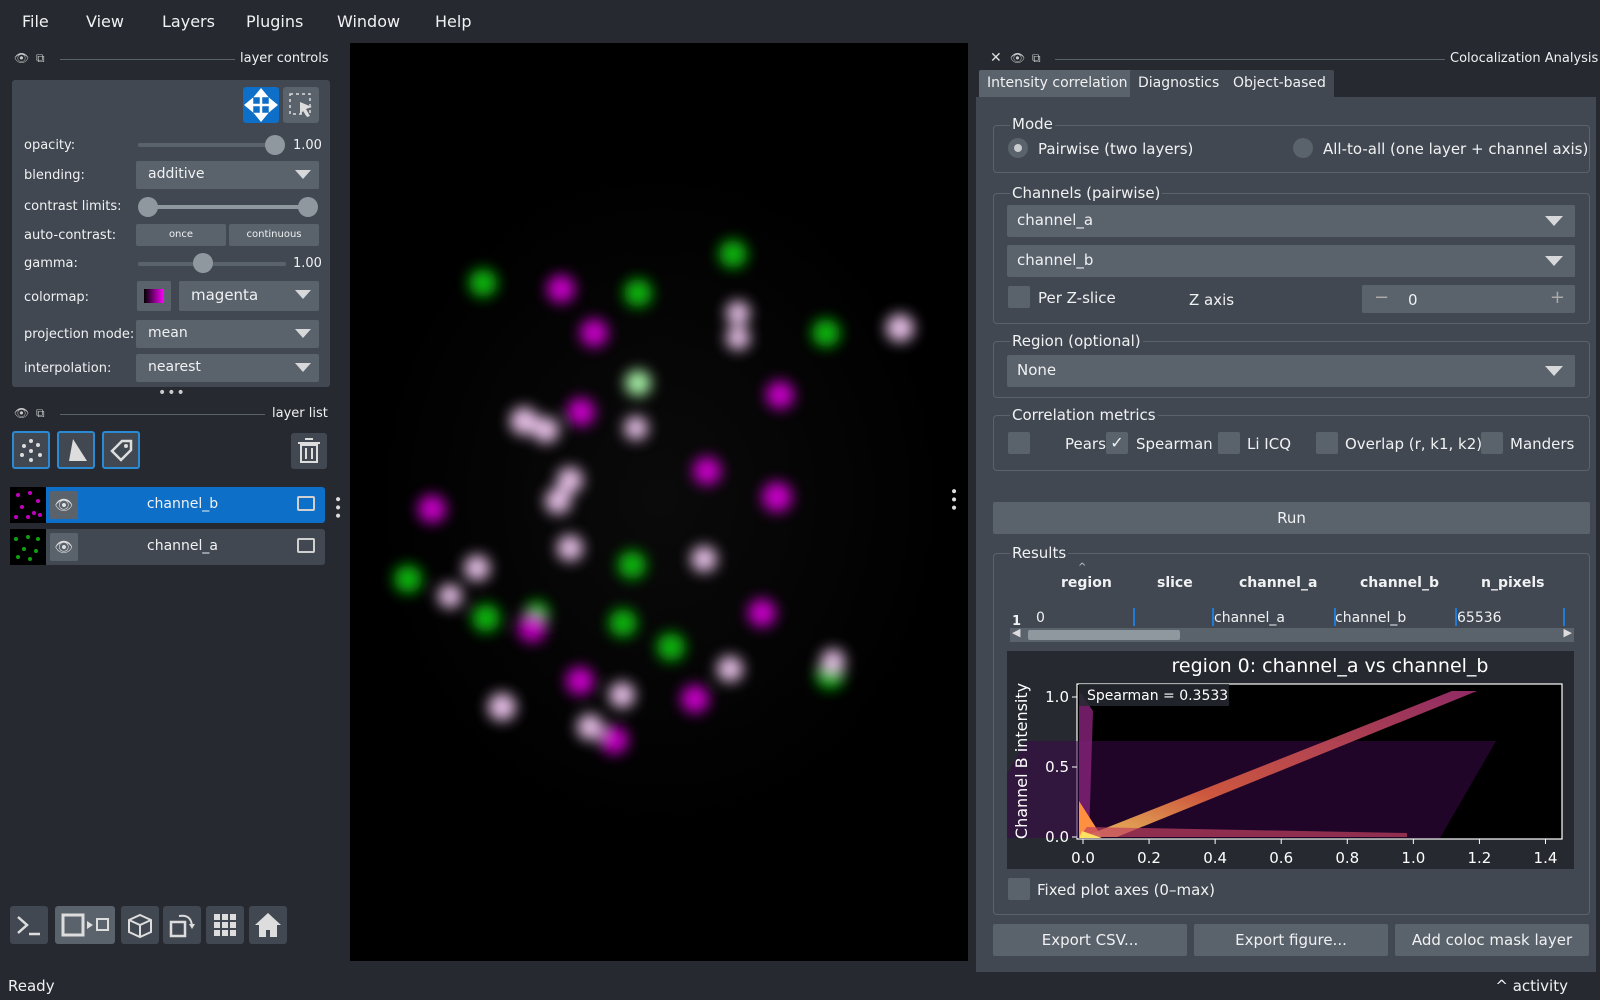 The width and height of the screenshot is (1600, 1000). What do you see at coordinates (225, 295) in the screenshot?
I see `colormap-value: magenta` at bounding box center [225, 295].